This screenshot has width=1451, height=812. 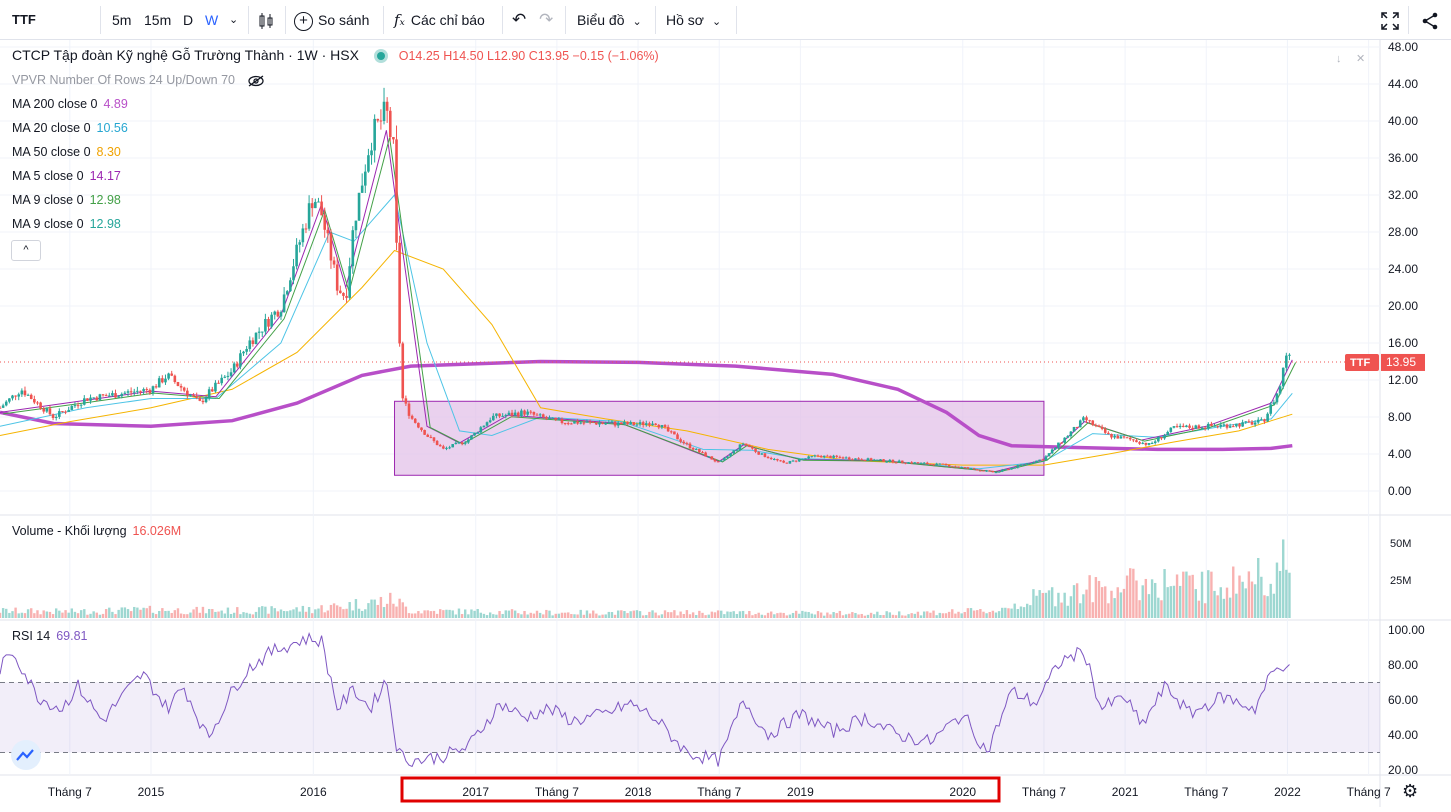 What do you see at coordinates (26, 755) in the screenshot?
I see `tradingview-logo` at bounding box center [26, 755].